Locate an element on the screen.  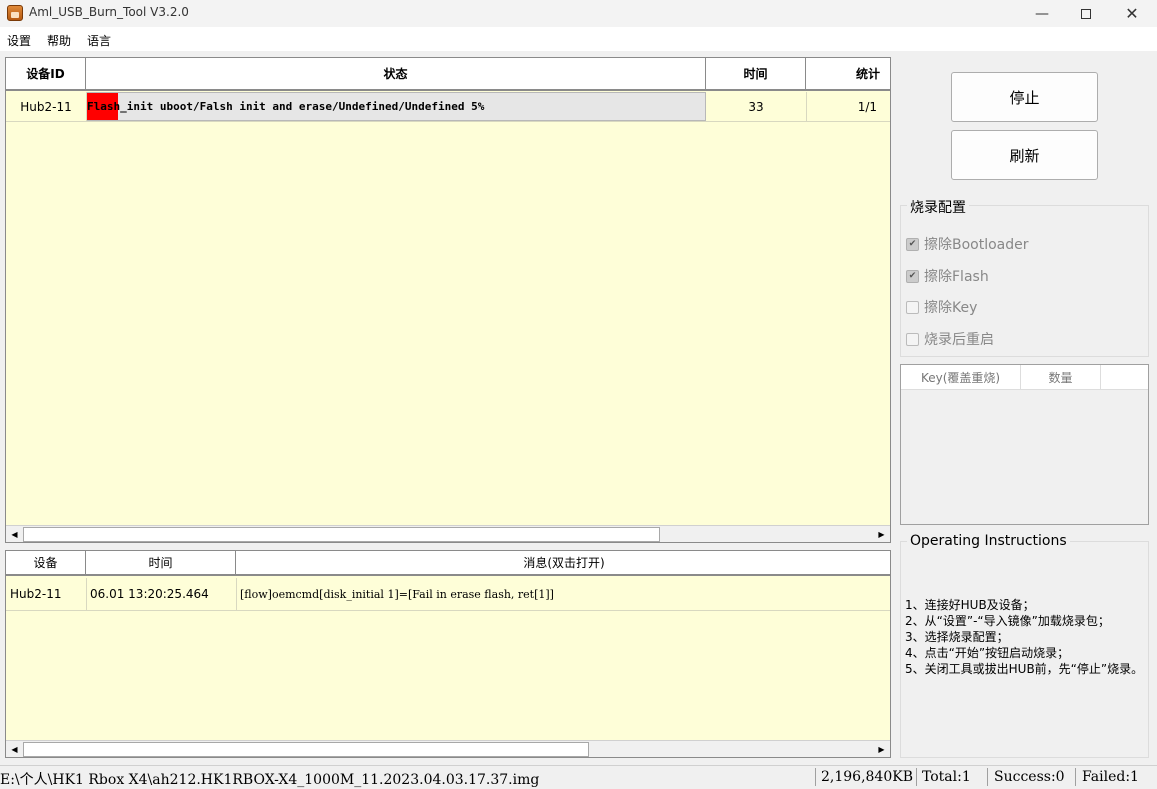
minimize-icon: — is located at coordinates (1042, 13).